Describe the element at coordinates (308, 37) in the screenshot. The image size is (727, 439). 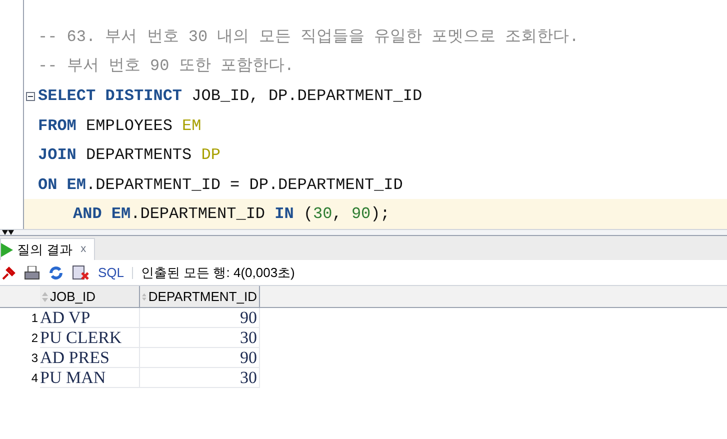
I see `code-comment: -- 63. 부서 번호 30 내의 모든 직업들을 유일한 포멧으로 조회한다.` at that location.